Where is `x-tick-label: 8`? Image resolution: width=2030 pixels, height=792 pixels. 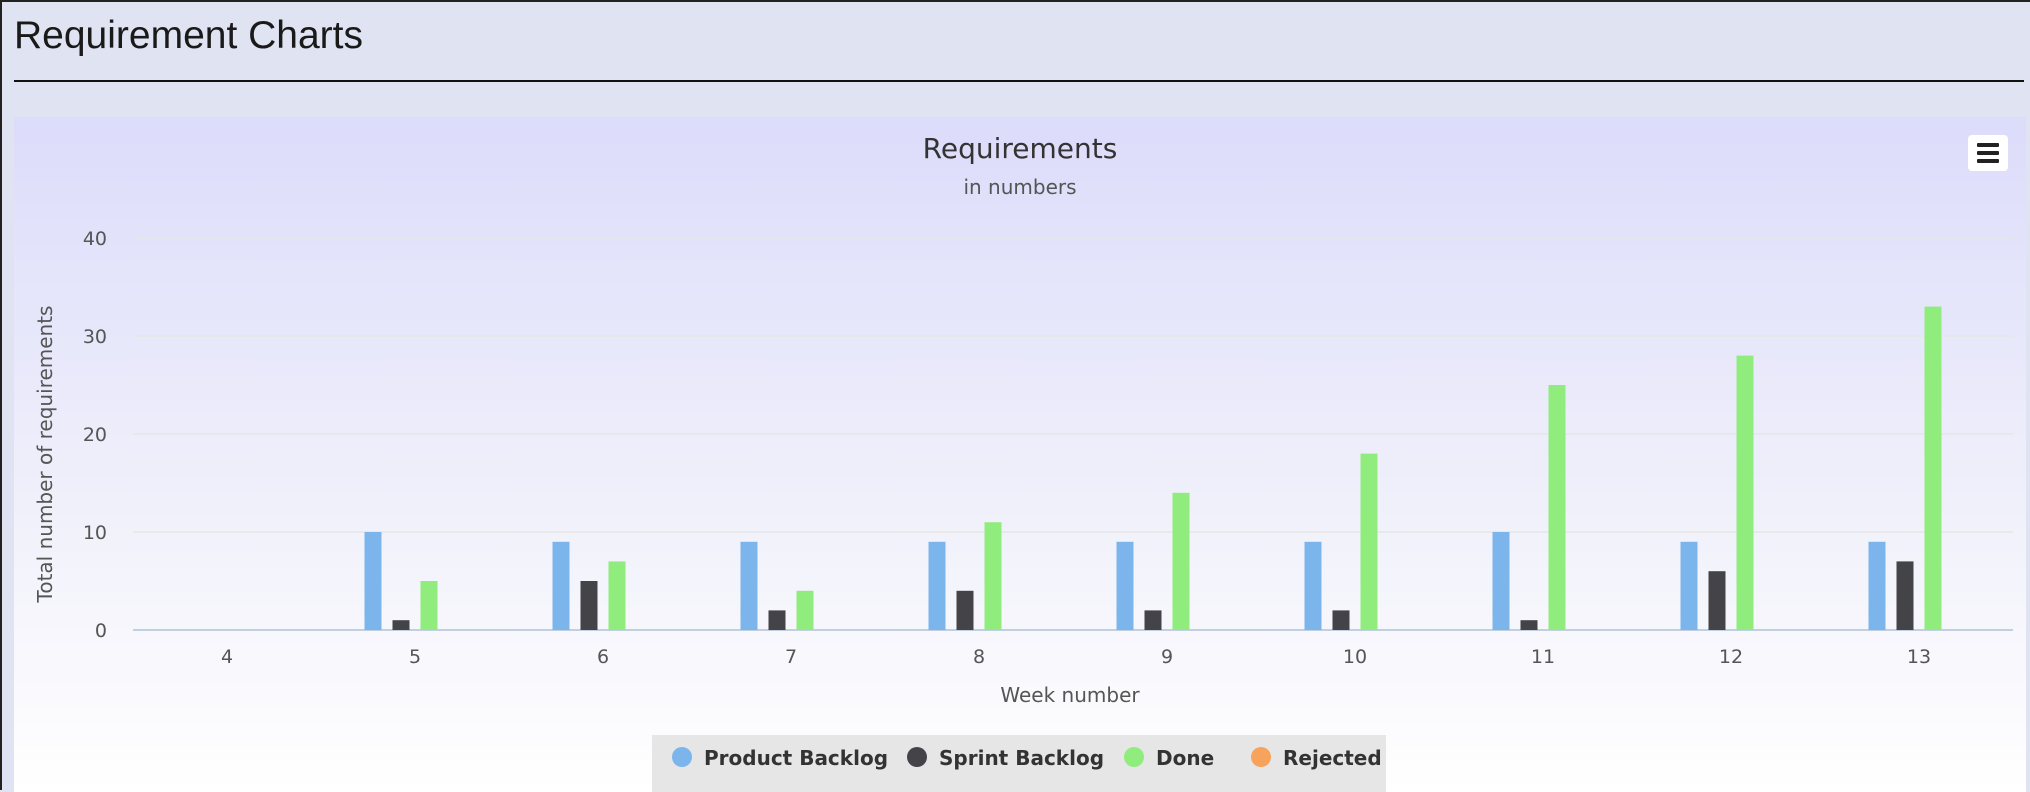 x-tick-label: 8 is located at coordinates (979, 657).